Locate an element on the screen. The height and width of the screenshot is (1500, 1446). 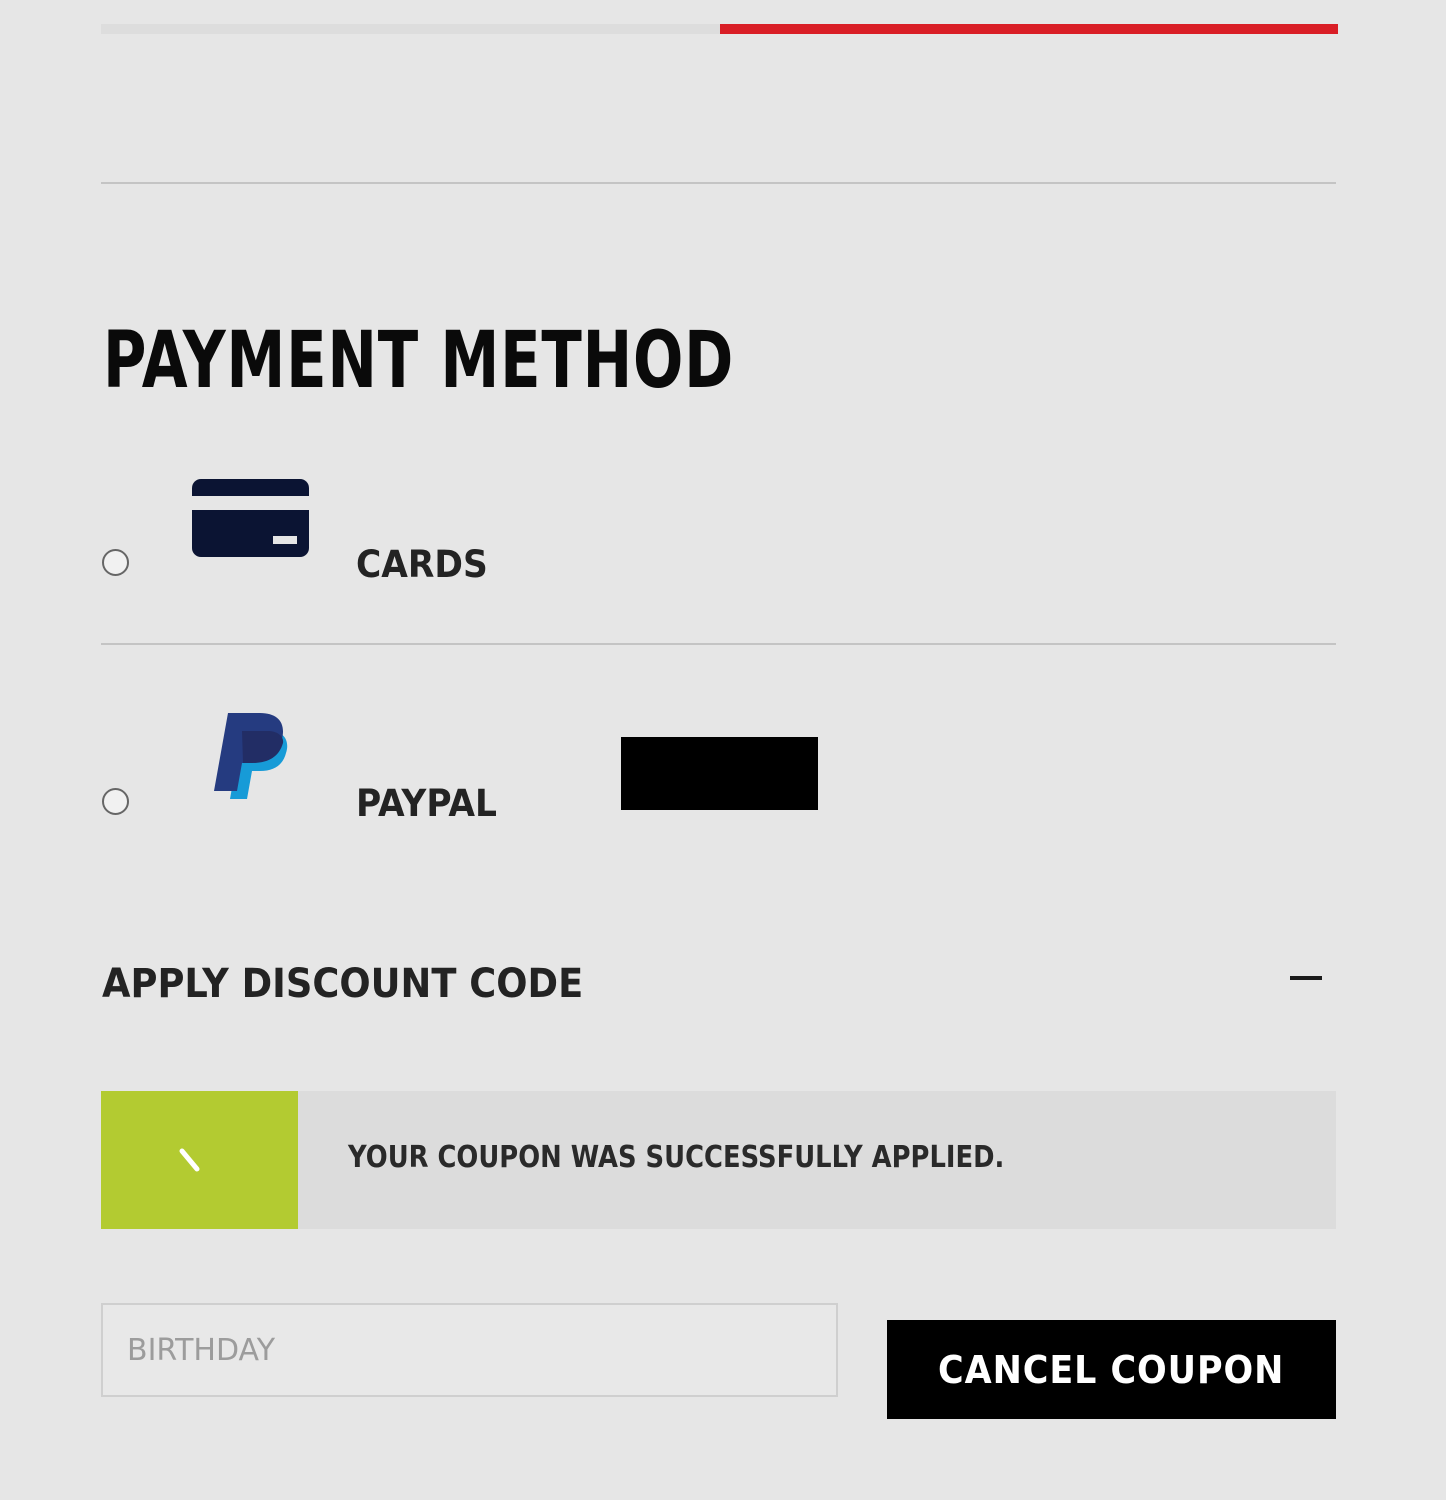
paypal-label: PAYPAL is located at coordinates (426, 804).